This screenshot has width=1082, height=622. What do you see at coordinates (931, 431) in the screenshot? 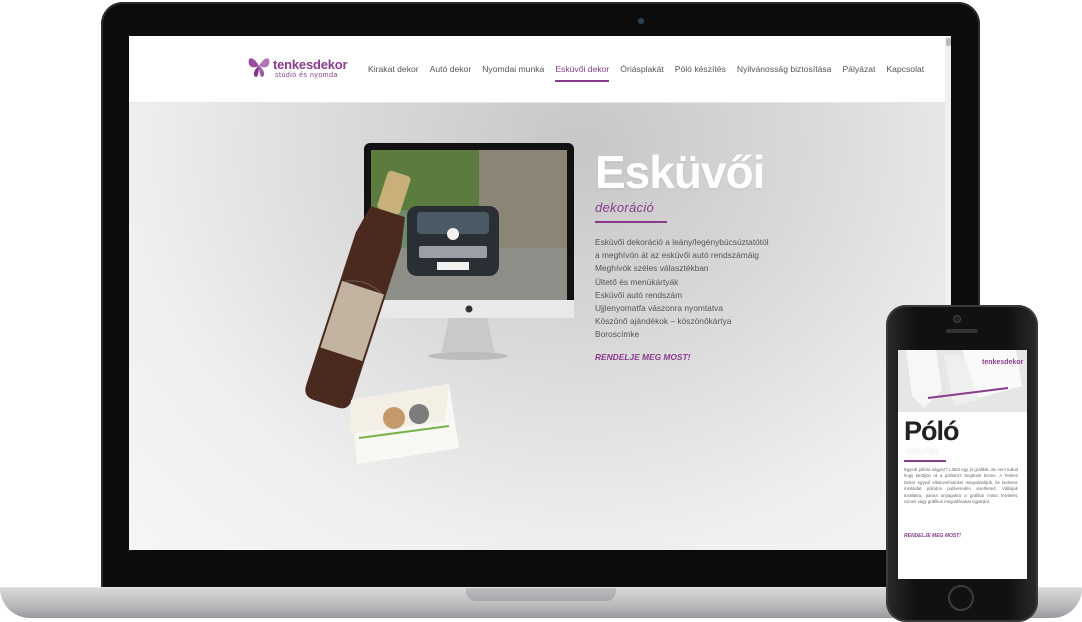
I see `phone-page-title: Póló` at bounding box center [931, 431].